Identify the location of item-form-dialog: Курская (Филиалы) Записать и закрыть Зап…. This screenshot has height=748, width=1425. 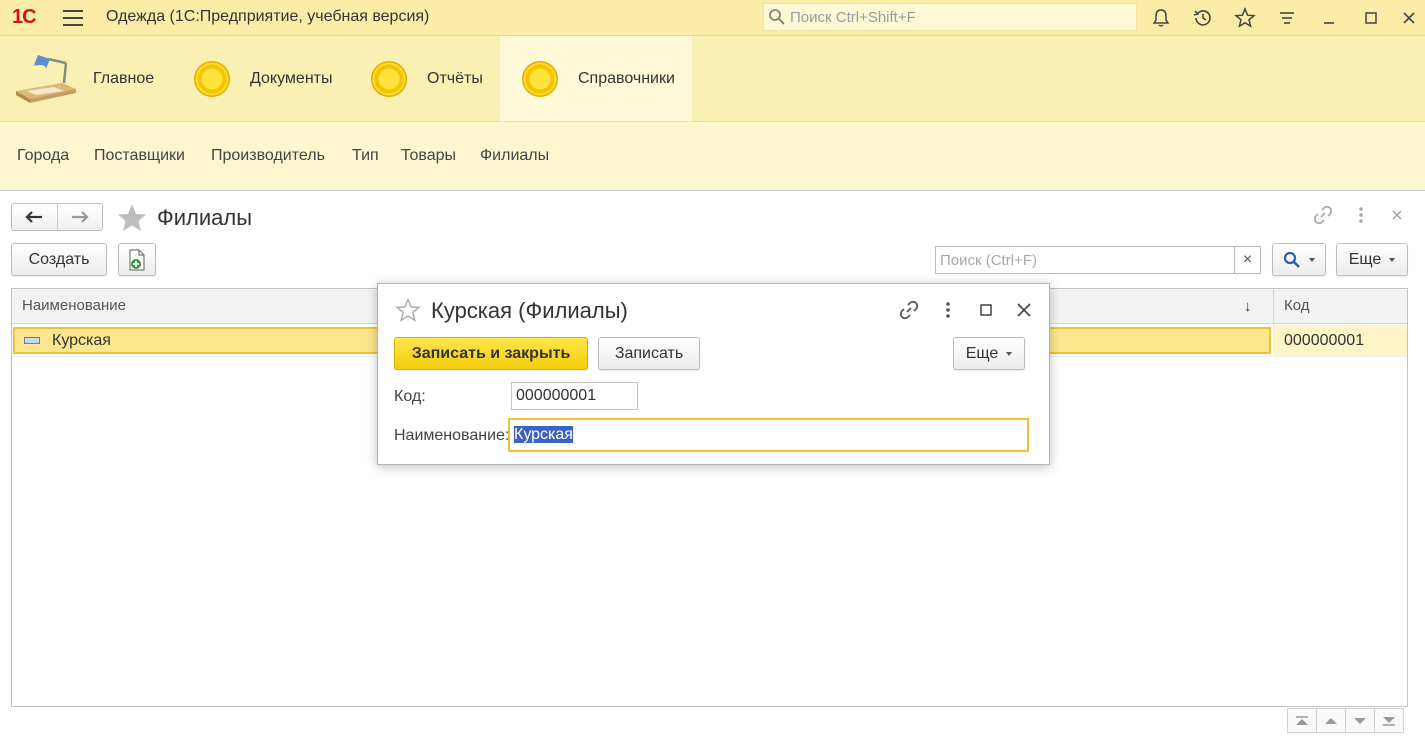
(713, 374).